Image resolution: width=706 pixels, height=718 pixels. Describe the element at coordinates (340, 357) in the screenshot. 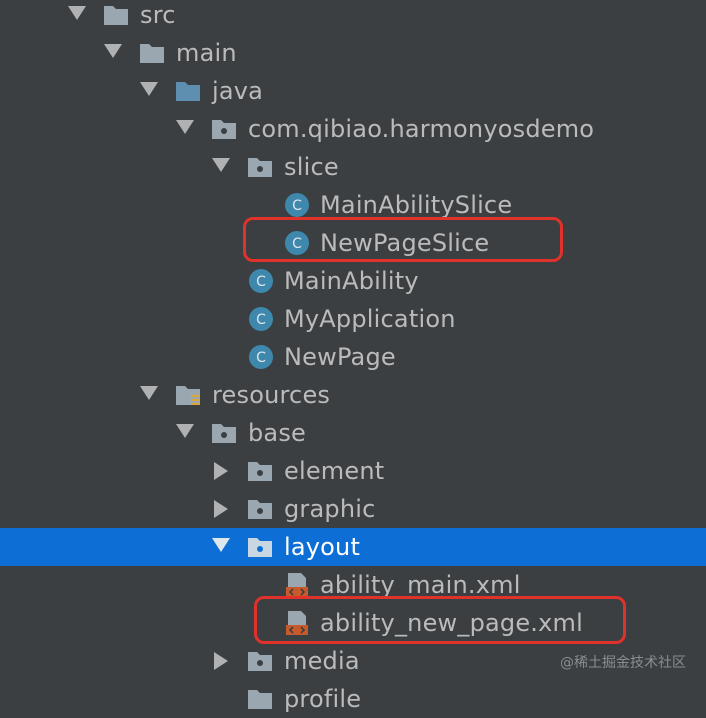

I see `tree-item-label: NewPage` at that location.